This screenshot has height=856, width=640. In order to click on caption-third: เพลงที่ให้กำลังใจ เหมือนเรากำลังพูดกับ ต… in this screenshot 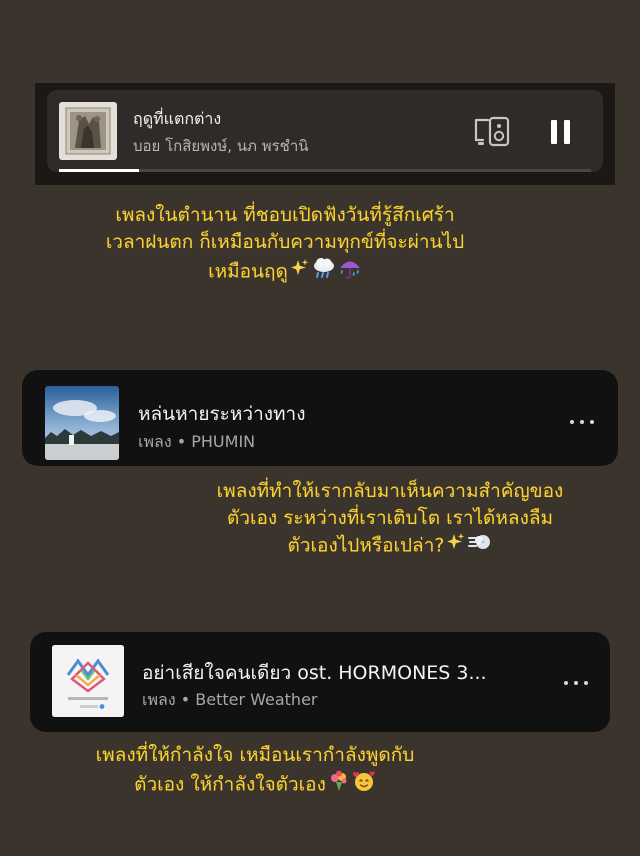, I will do `click(255, 771)`.